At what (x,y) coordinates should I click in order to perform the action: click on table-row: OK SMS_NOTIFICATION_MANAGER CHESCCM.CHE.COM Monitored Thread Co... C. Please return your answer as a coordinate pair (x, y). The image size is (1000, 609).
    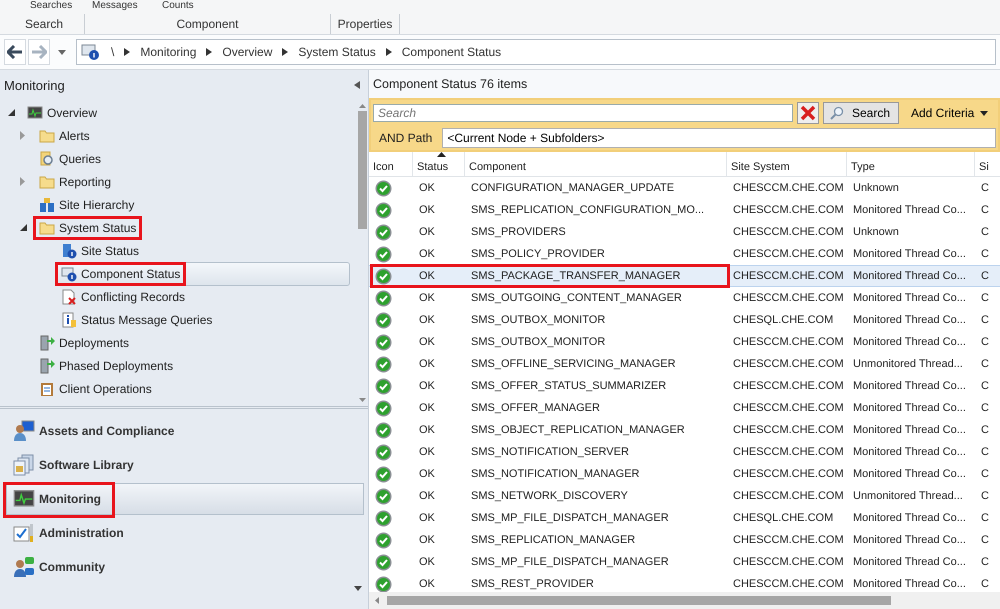
    Looking at the image, I should click on (684, 474).